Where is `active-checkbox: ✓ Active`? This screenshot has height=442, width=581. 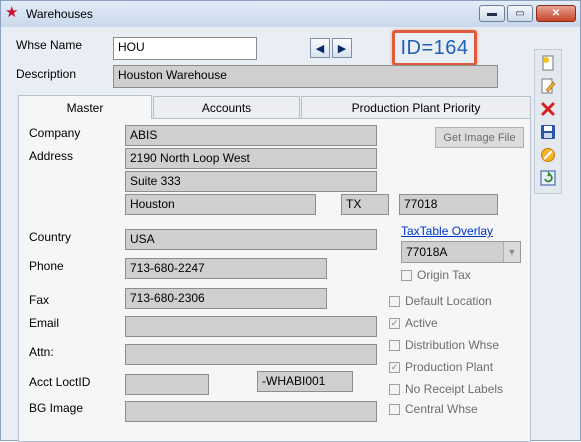
active-checkbox: ✓ Active is located at coordinates (413, 323).